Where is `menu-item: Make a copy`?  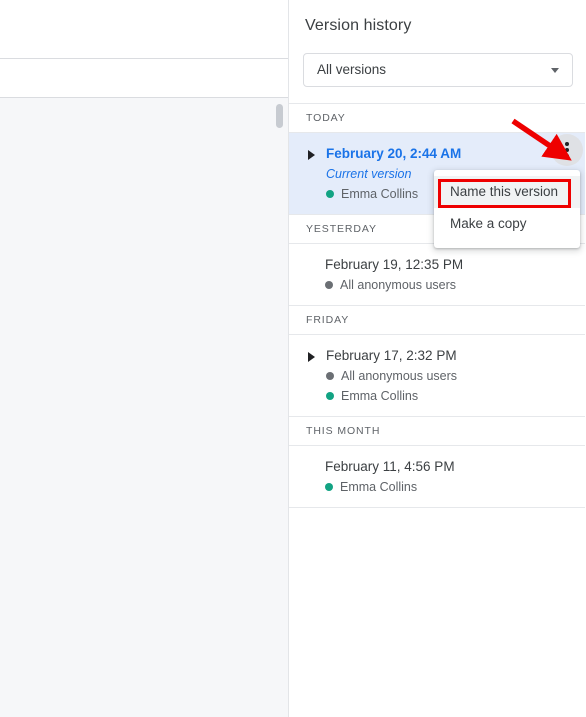 menu-item: Make a copy is located at coordinates (507, 224).